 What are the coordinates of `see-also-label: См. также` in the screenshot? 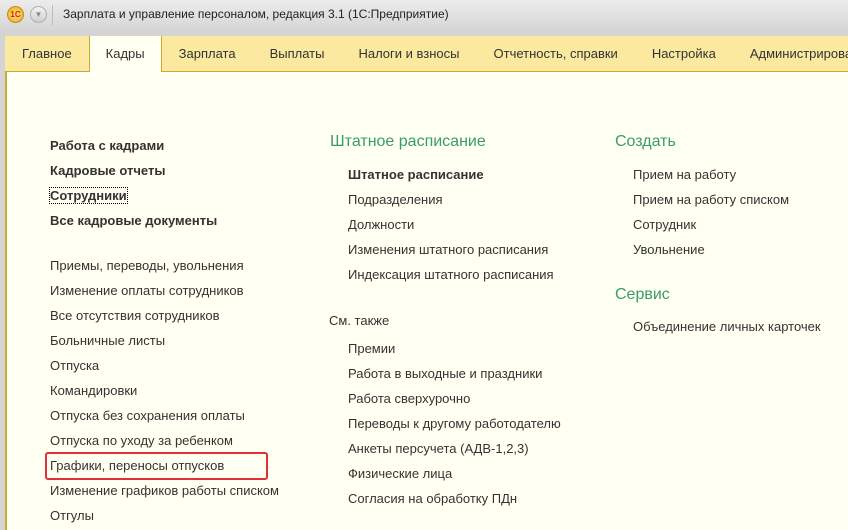 It's located at (359, 320).